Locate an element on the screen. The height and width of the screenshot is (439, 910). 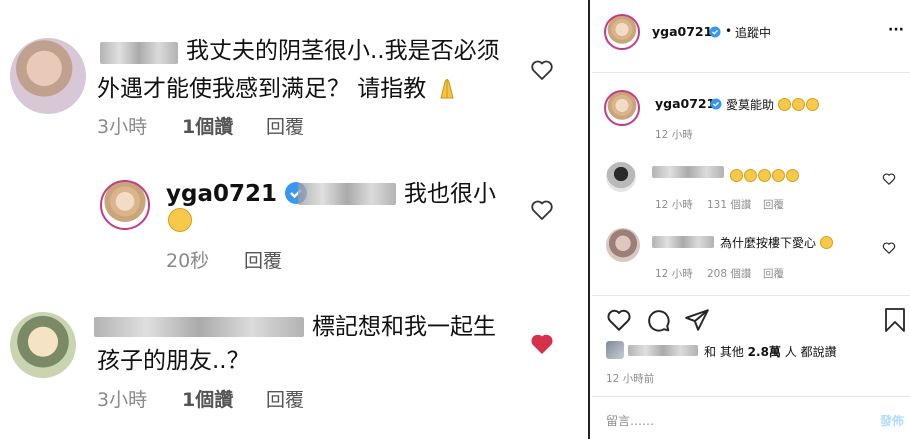
likes-summary: 和 其他 2.8萬 人 都說讚 is located at coordinates (770, 351).